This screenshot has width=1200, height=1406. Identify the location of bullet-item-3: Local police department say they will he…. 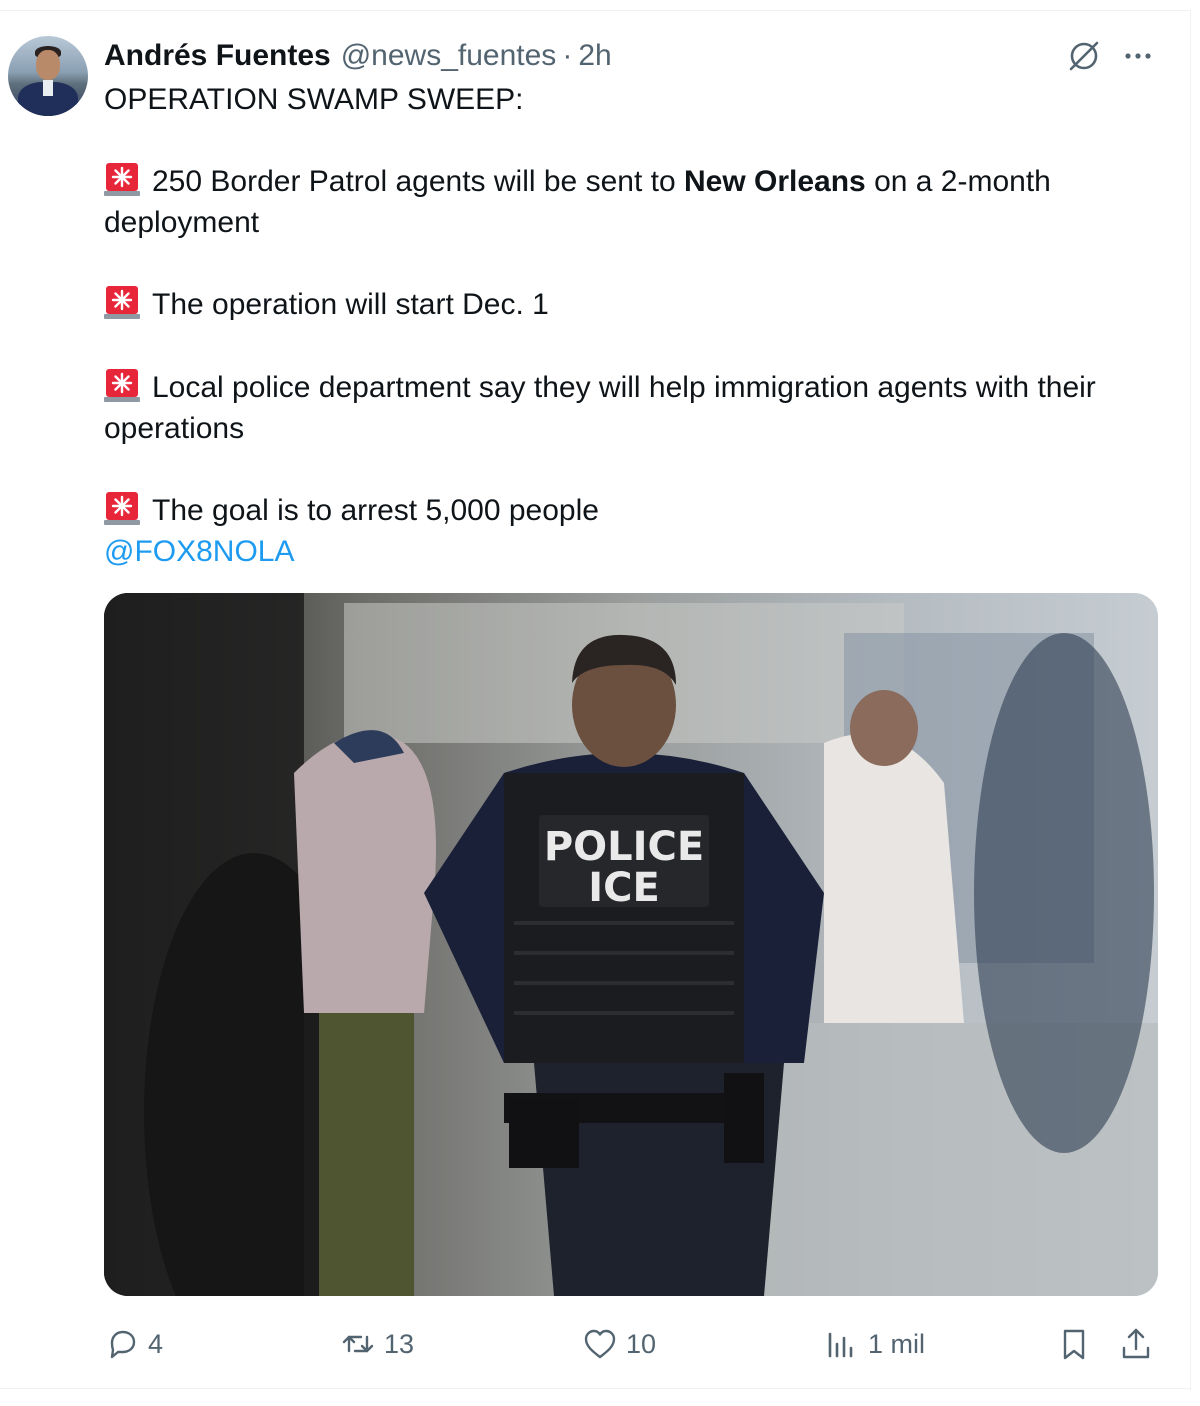
(634, 408).